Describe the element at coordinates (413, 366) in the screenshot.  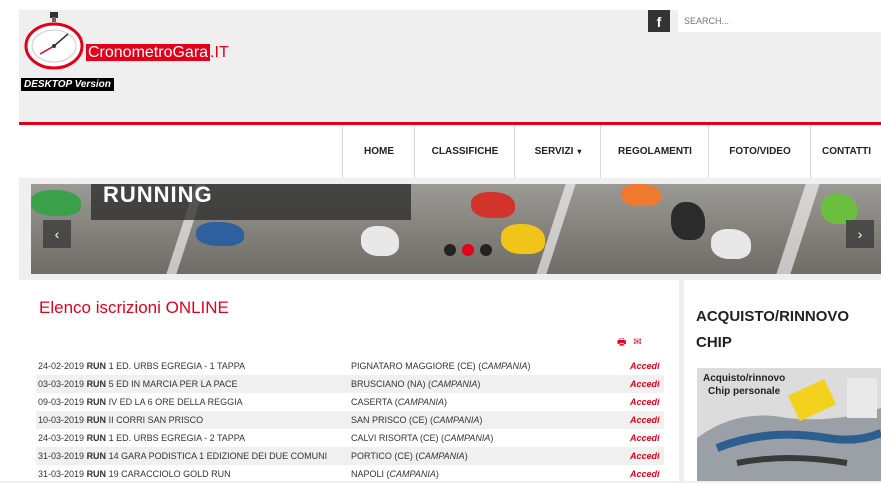
I see `event-place: PIGNATARO MAGGIORE (CE)` at that location.